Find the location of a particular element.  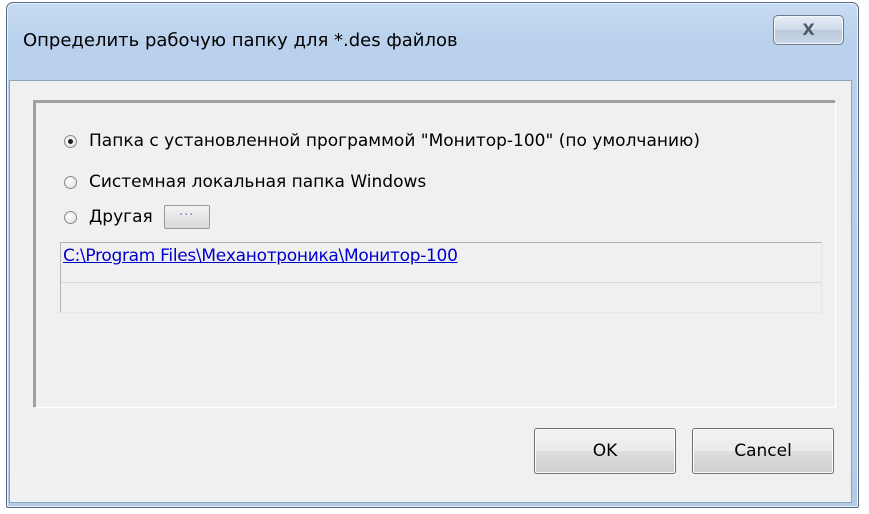

option-other-folder-label: Другая is located at coordinates (121, 217).